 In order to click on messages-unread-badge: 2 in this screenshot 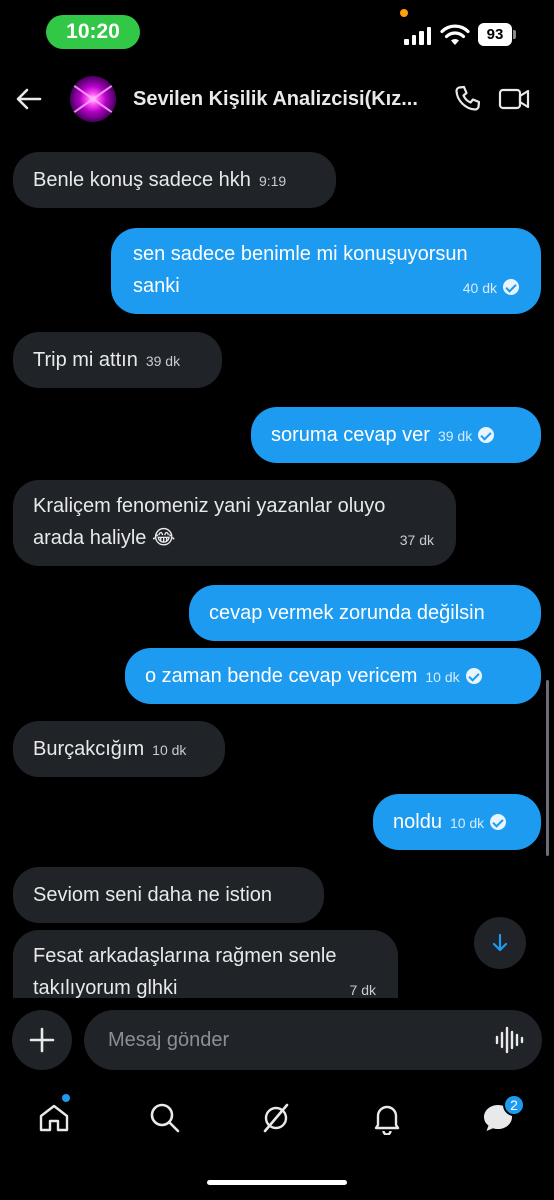, I will do `click(514, 1105)`.